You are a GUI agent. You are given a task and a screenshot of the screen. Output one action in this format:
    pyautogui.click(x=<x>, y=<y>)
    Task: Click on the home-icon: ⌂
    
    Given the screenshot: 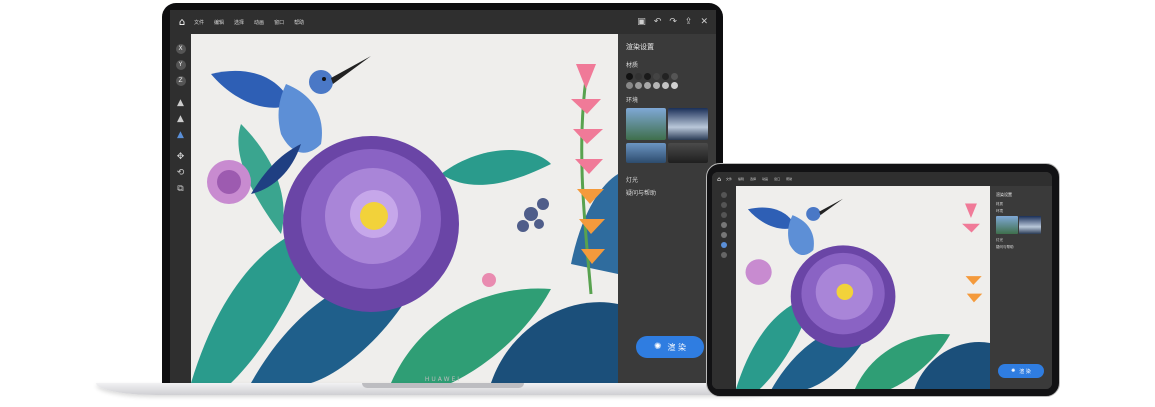 What is the action you would take?
    pyautogui.click(x=182, y=22)
    